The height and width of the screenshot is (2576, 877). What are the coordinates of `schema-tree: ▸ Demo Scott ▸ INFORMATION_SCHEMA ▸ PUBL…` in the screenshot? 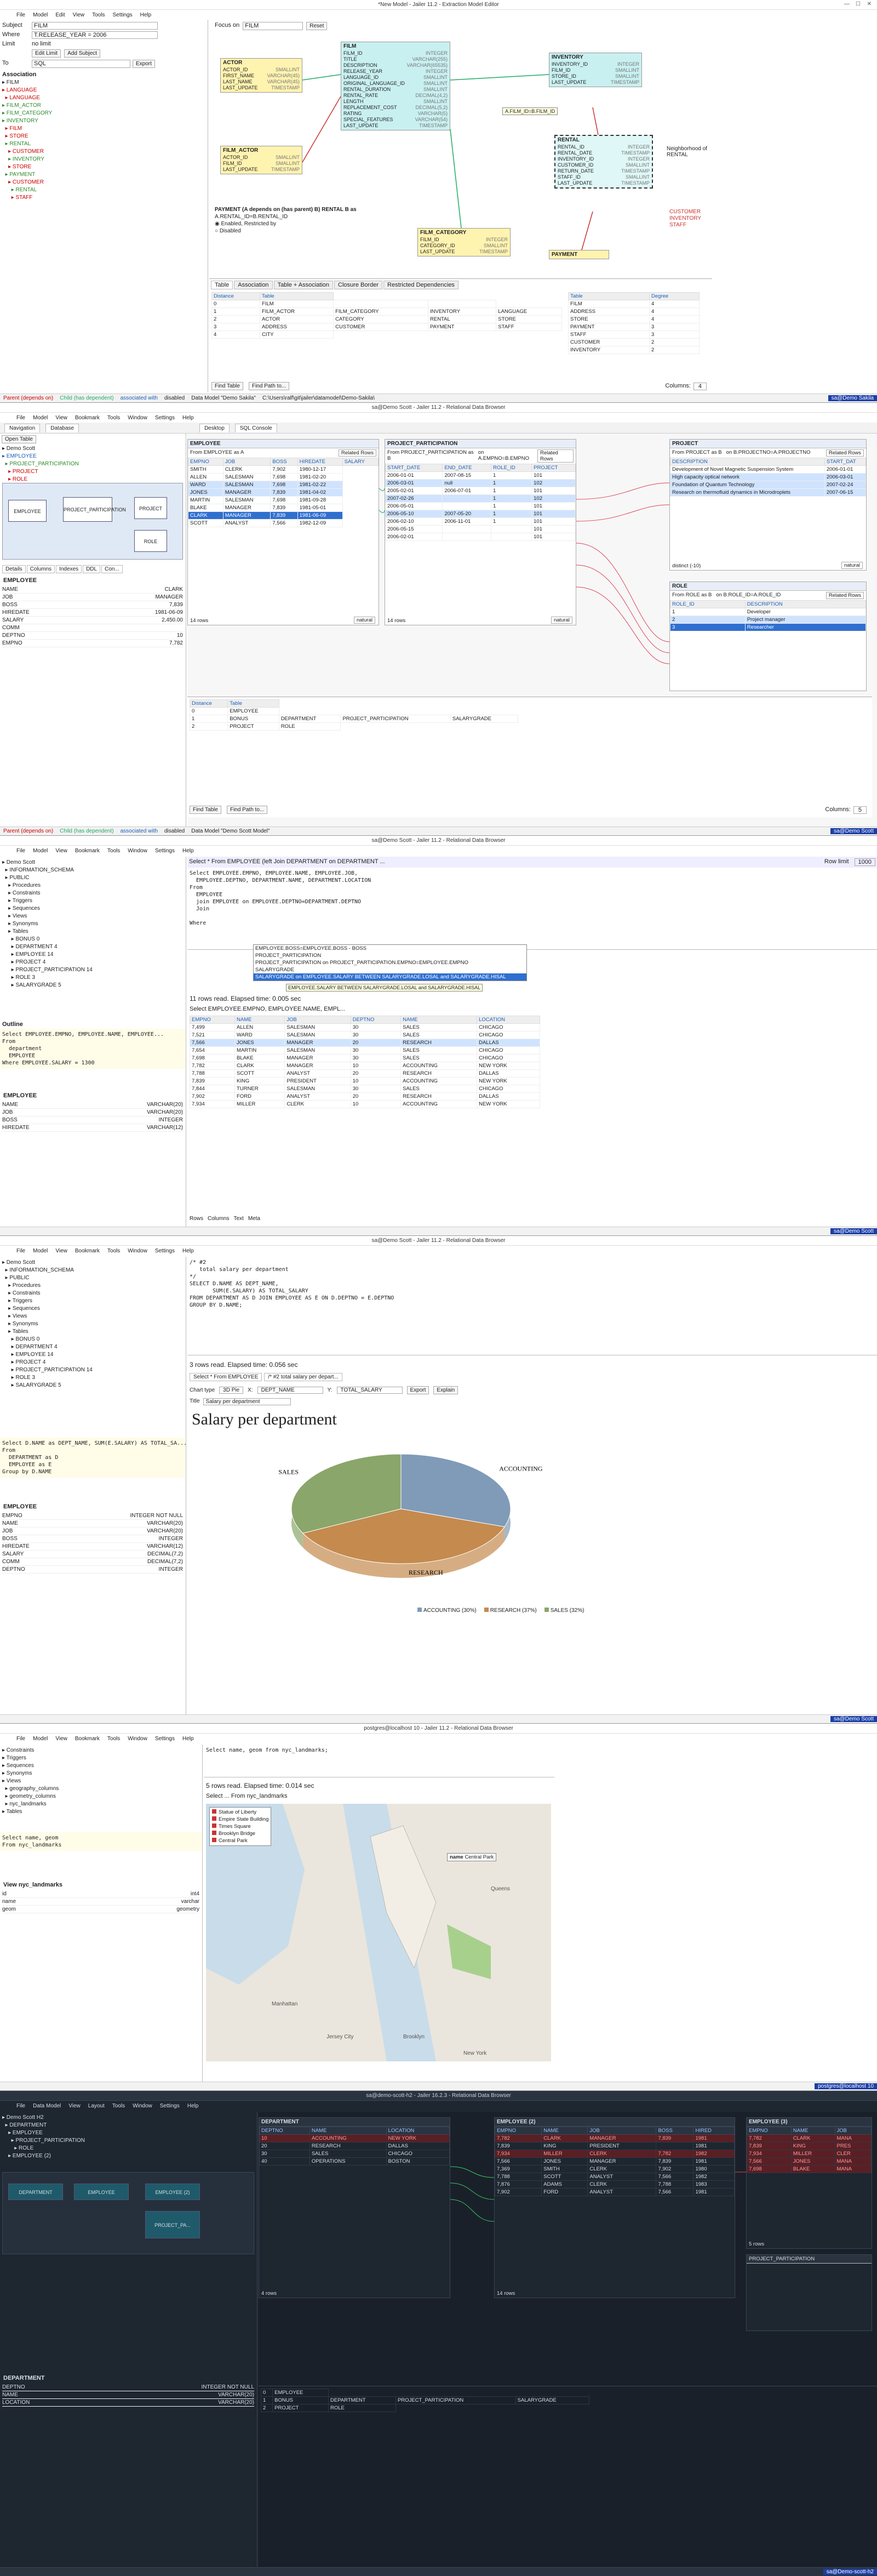 It's located at (93, 924).